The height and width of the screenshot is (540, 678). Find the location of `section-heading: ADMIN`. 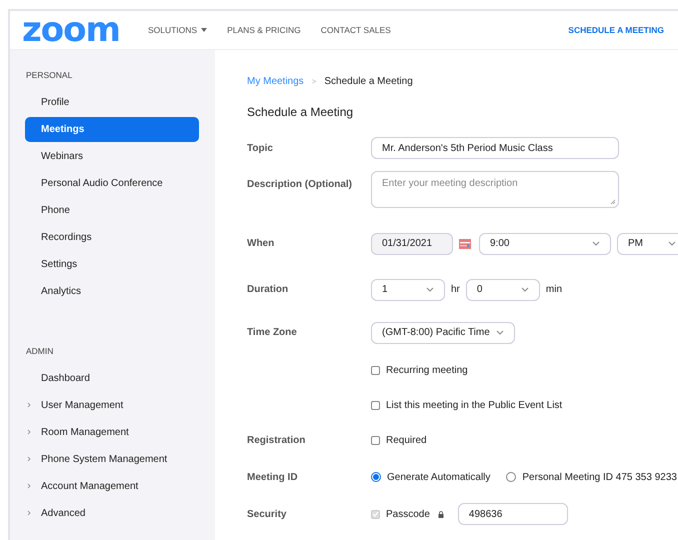

section-heading: ADMIN is located at coordinates (39, 351).